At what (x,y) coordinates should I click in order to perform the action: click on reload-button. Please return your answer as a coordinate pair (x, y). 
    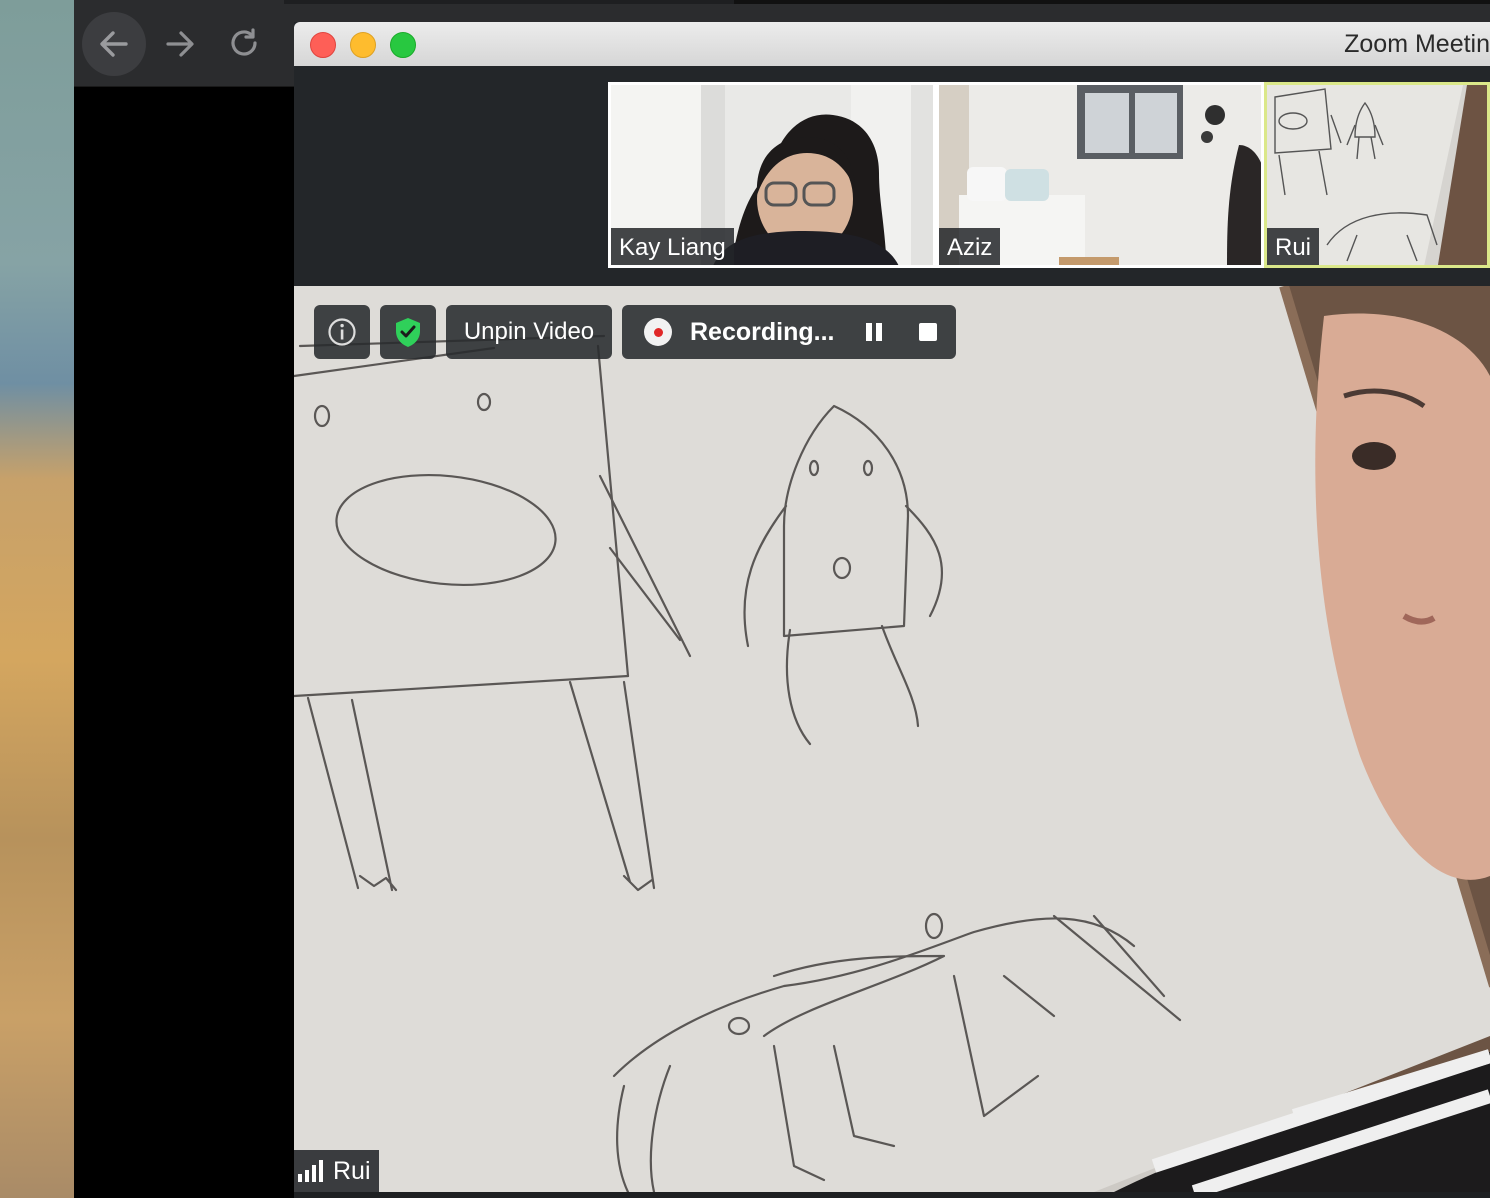
    Looking at the image, I should click on (244, 44).